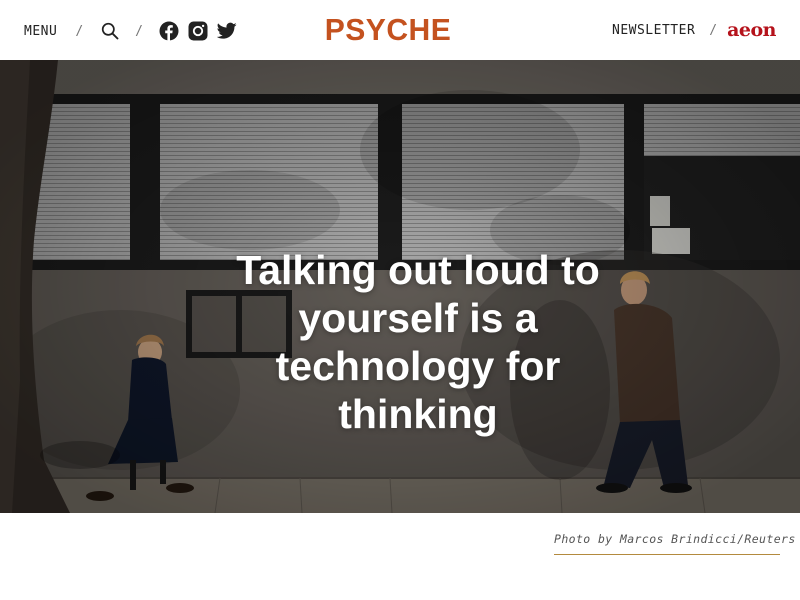 The height and width of the screenshot is (600, 800). What do you see at coordinates (169, 31) in the screenshot?
I see `facebook-icon` at bounding box center [169, 31].